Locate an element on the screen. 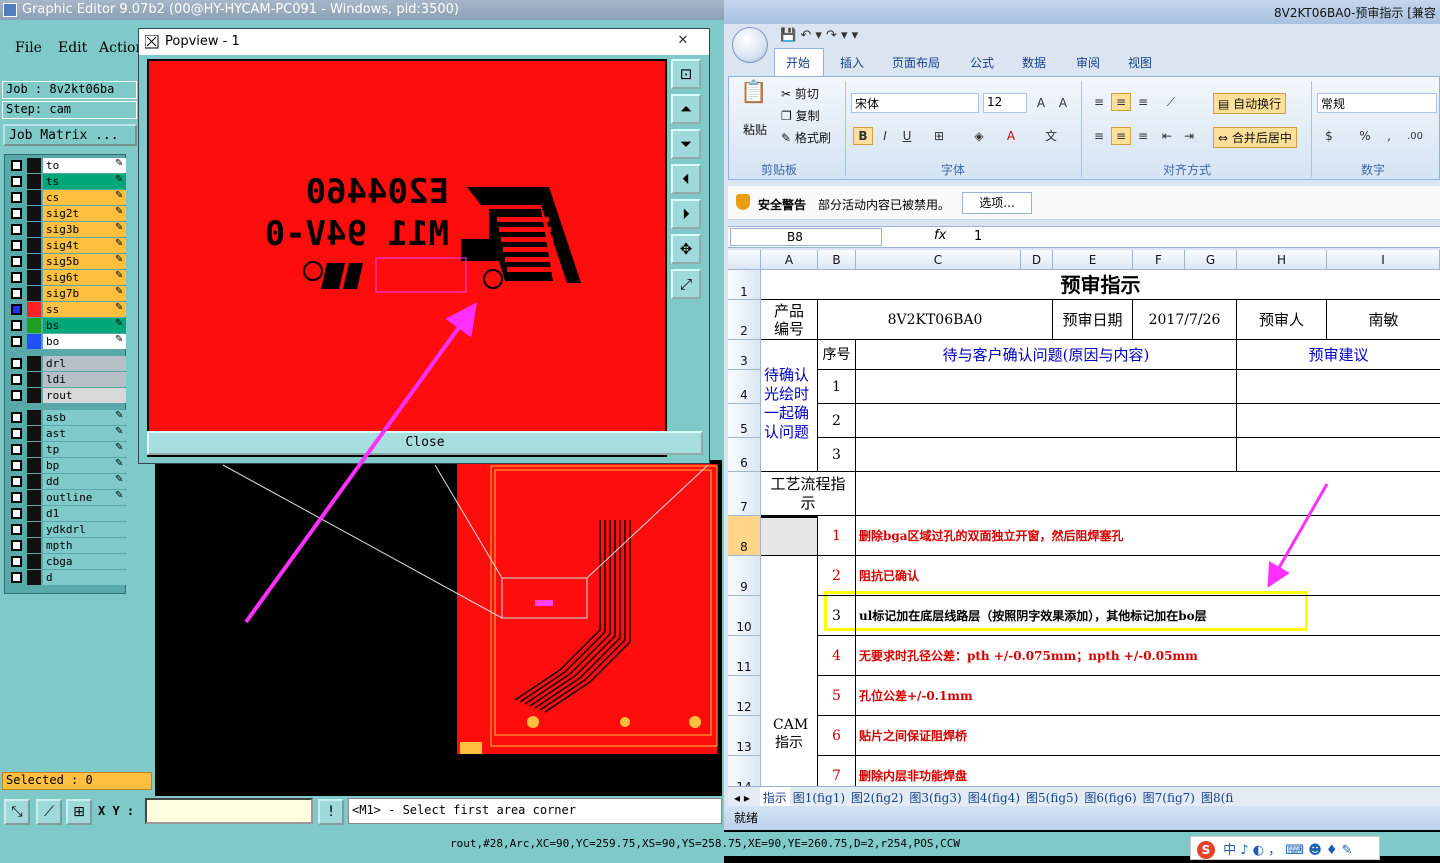  zoom-home-icon: ⊡ is located at coordinates (686, 74).